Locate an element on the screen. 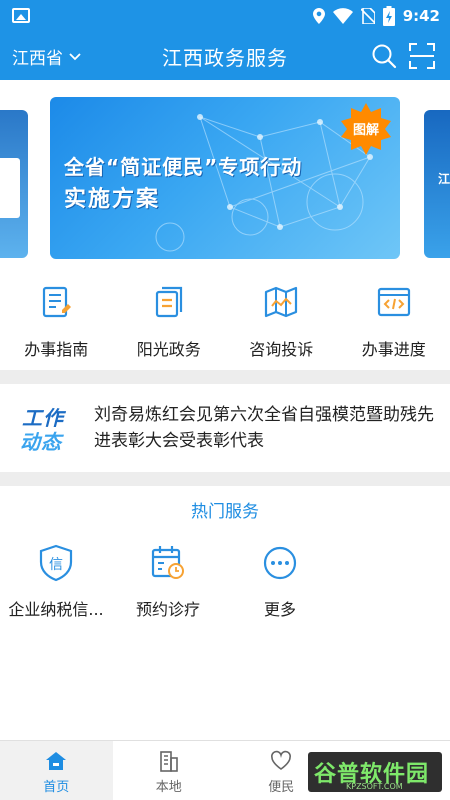 The height and width of the screenshot is (800, 450). nav-tab-home: 首页 is located at coordinates (56, 770).